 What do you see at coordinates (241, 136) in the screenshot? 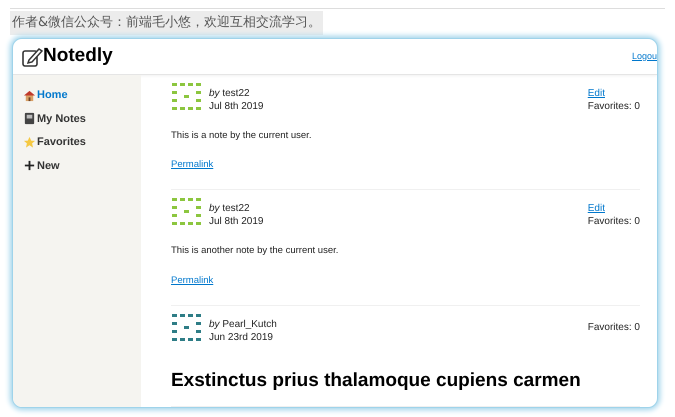
I see `note-text: This is a note by the current user.` at bounding box center [241, 136].